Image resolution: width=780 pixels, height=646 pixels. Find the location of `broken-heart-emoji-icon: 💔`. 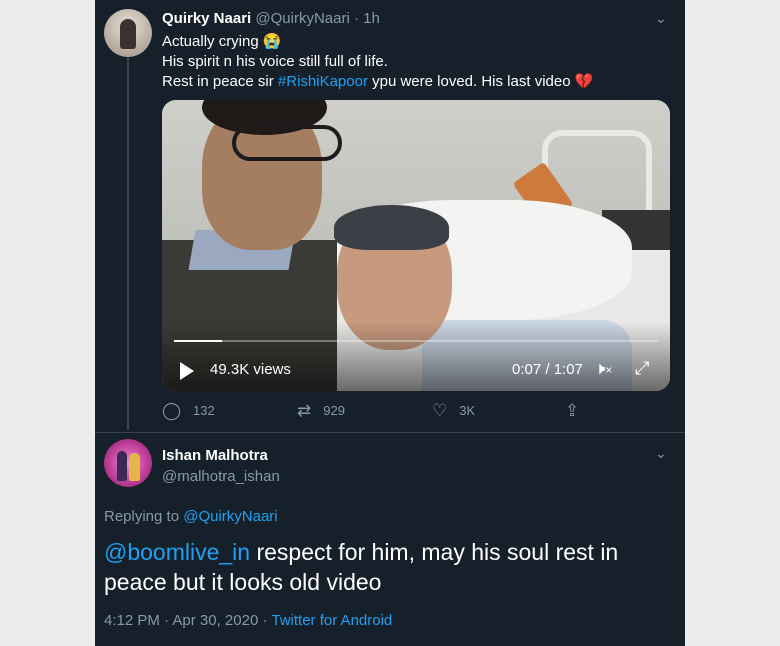

broken-heart-emoji-icon: 💔 is located at coordinates (584, 81).